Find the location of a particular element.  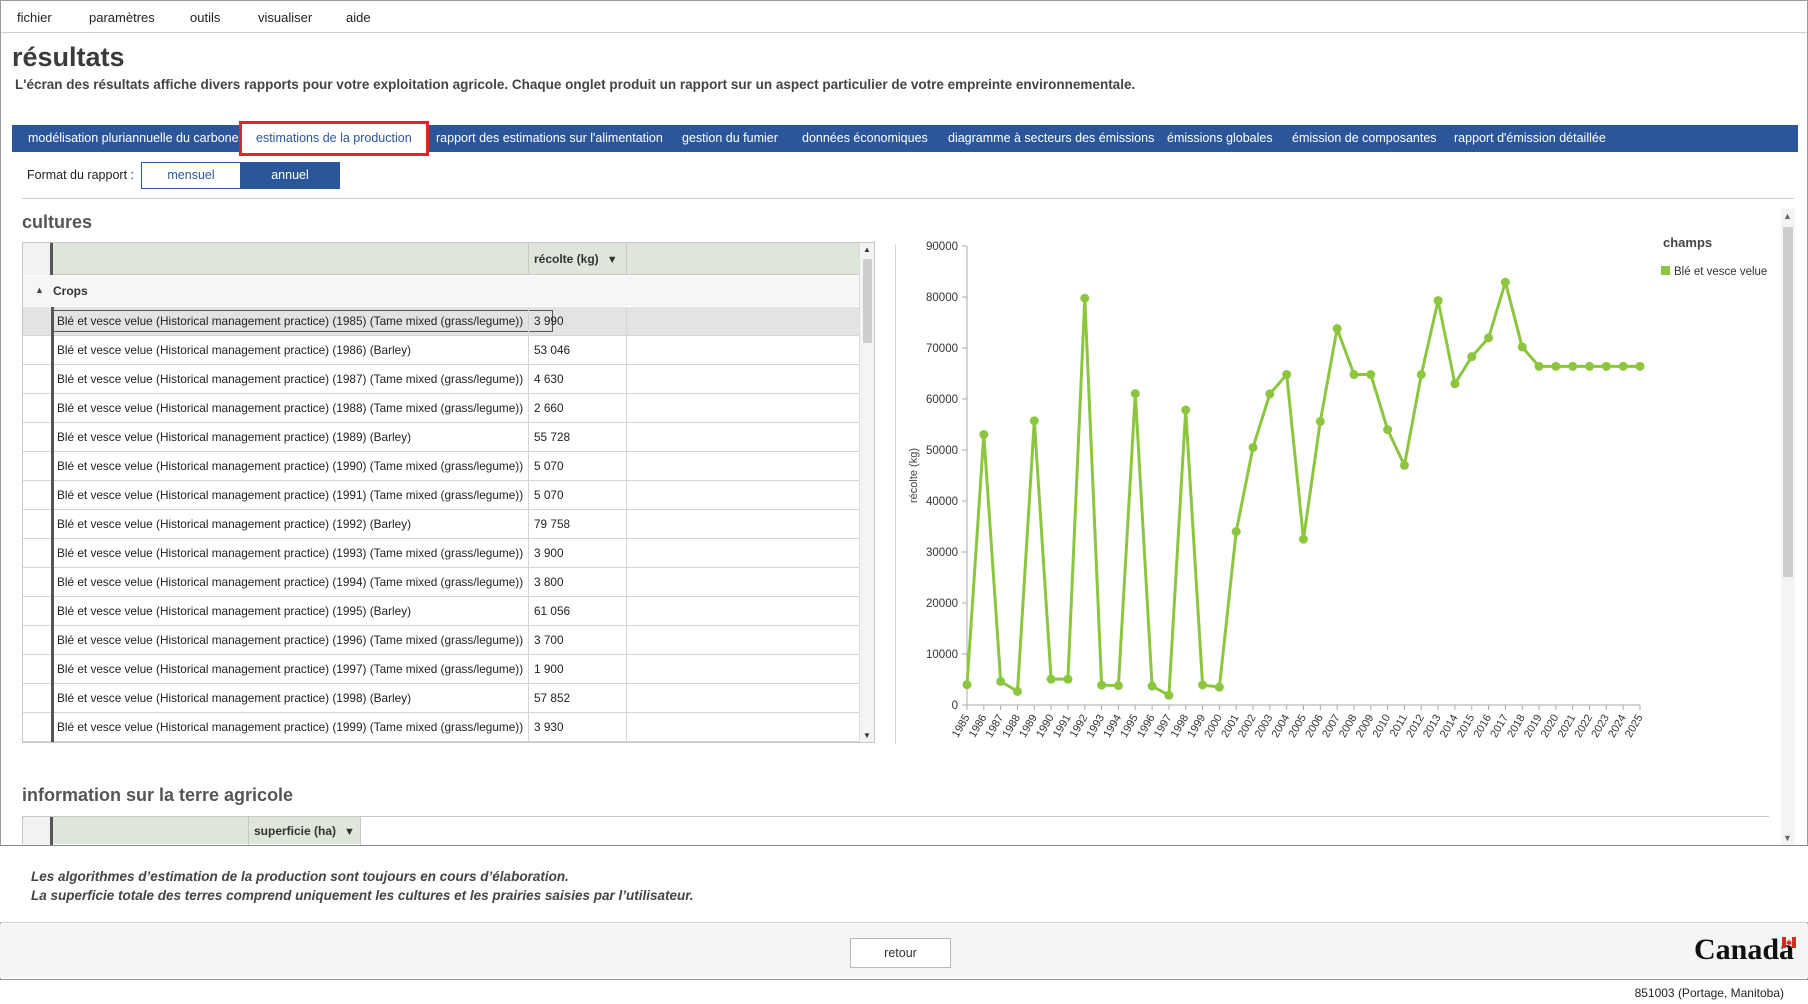

recolte-cell: 3 800 is located at coordinates (577, 582).